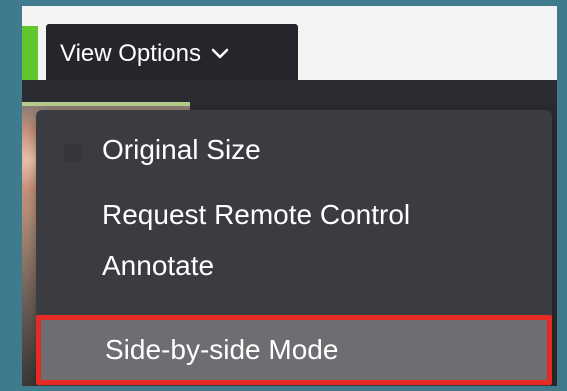 The image size is (567, 391). I want to click on active-indicator-bar, so click(30, 55).